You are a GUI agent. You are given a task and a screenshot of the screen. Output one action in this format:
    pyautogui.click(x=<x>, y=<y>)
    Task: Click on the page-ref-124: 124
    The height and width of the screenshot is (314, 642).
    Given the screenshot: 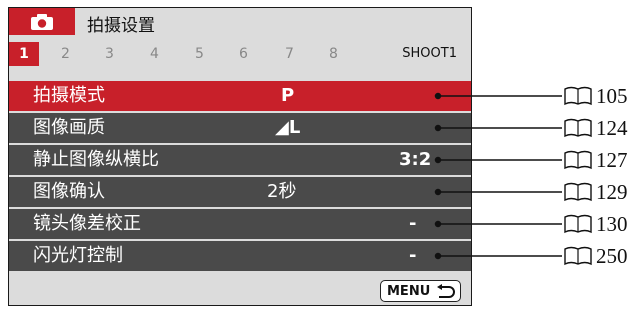 What is the action you would take?
    pyautogui.click(x=595, y=127)
    